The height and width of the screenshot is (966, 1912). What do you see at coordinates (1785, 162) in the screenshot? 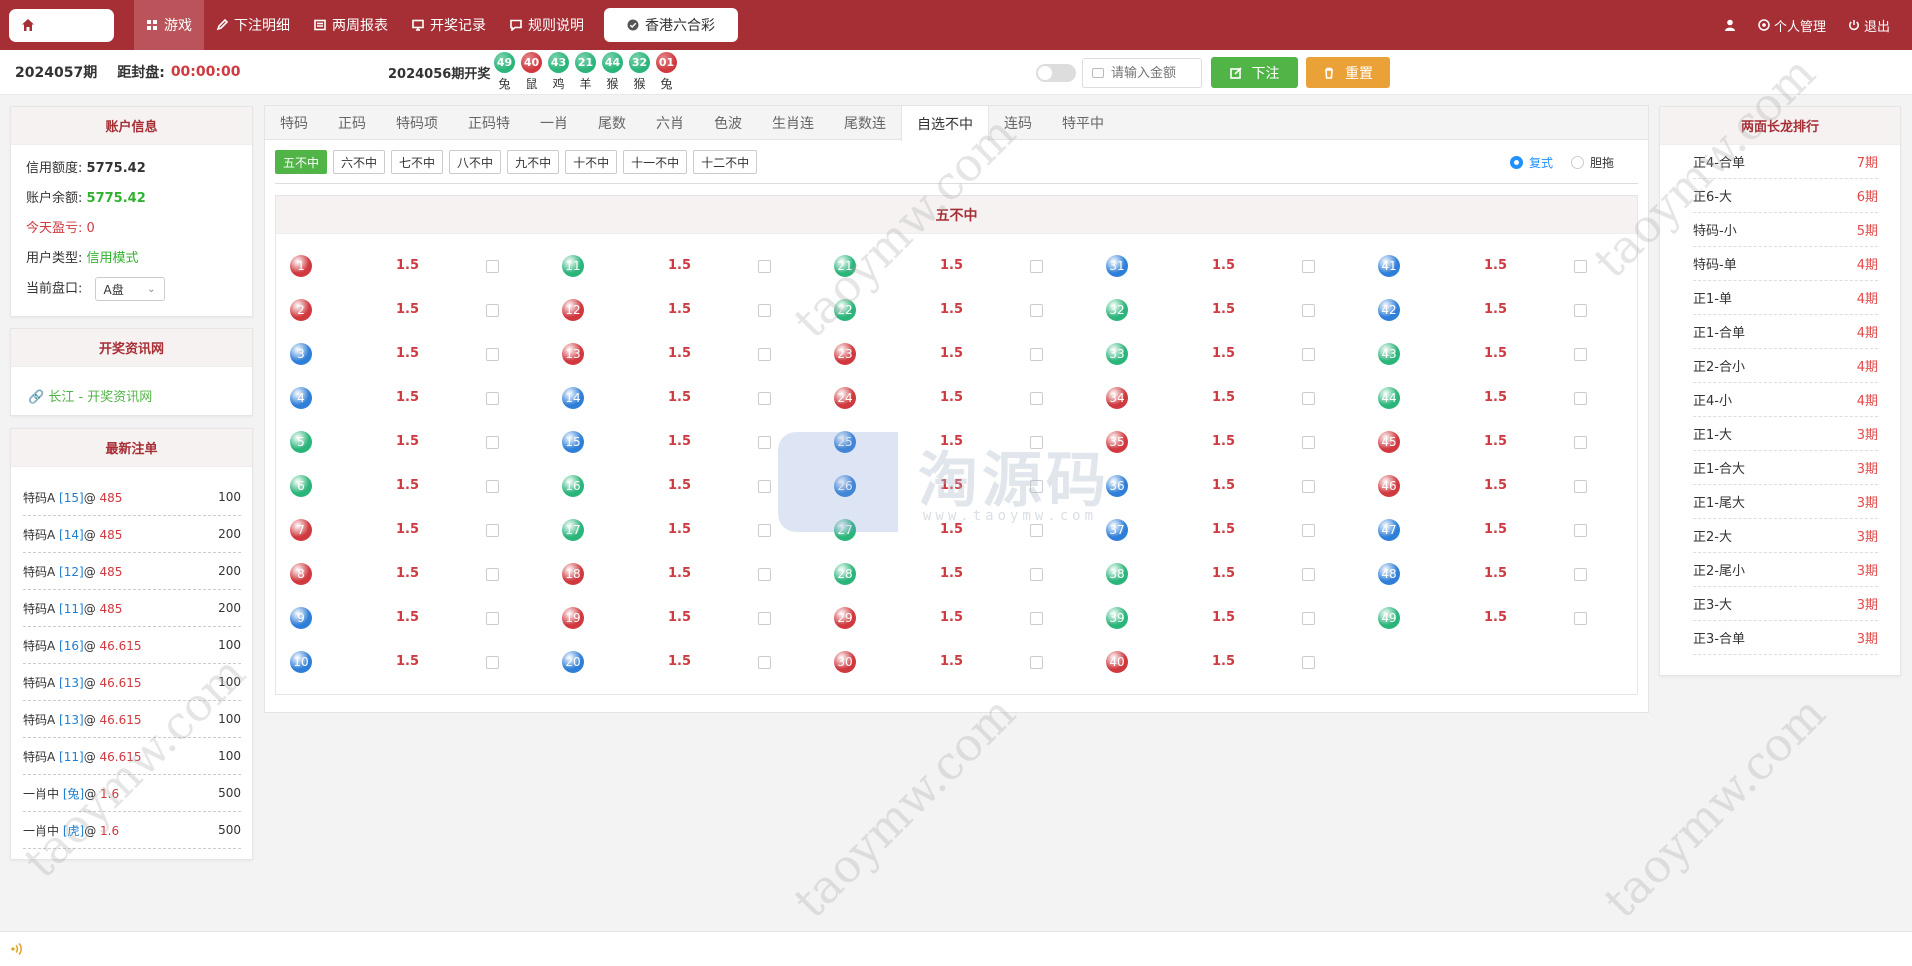
I see `long-dragon-row: 正4-合单 7期` at bounding box center [1785, 162].